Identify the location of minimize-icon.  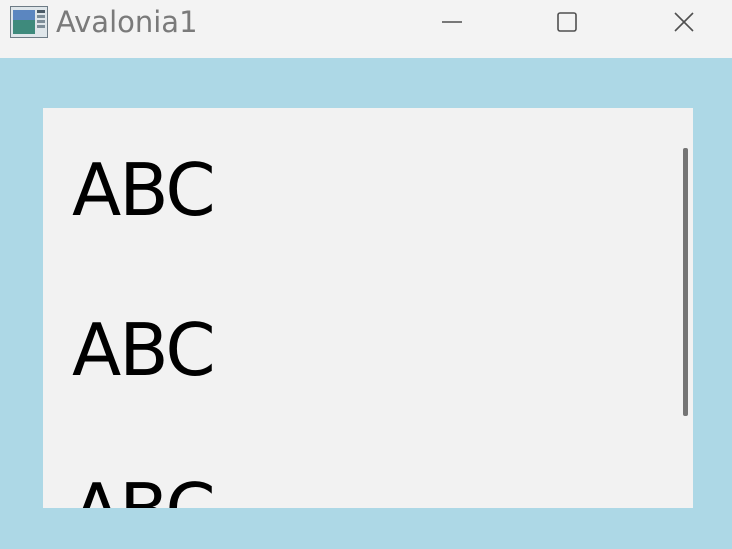
(452, 22).